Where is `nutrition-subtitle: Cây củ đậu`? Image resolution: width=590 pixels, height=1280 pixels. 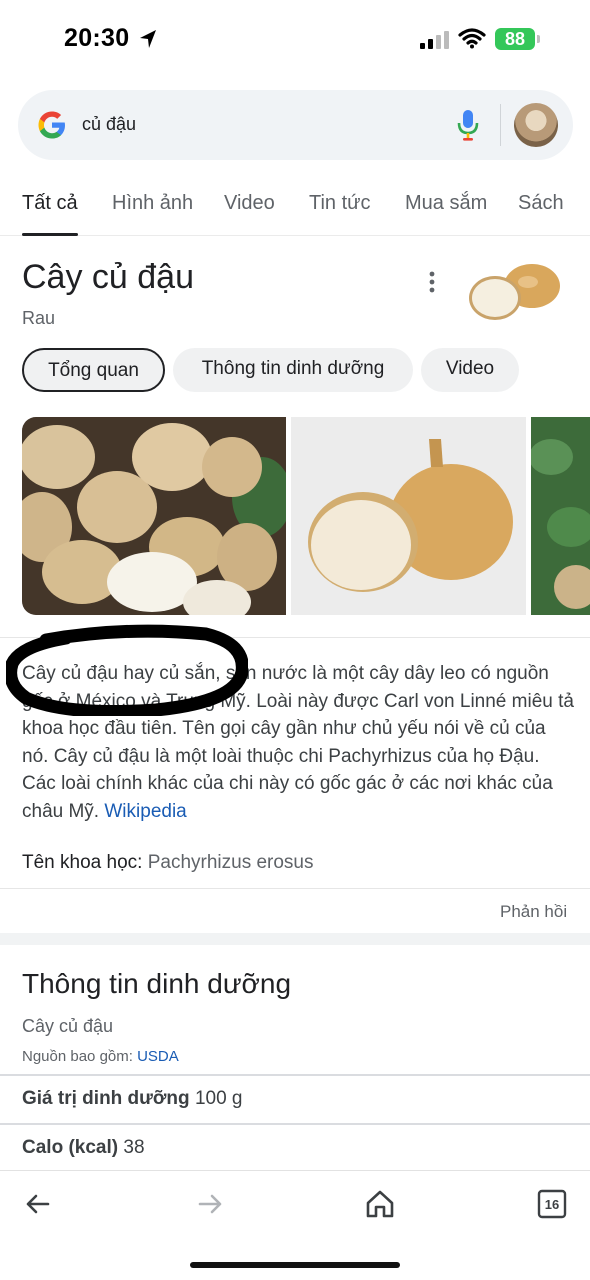 nutrition-subtitle: Cây củ đậu is located at coordinates (68, 1026).